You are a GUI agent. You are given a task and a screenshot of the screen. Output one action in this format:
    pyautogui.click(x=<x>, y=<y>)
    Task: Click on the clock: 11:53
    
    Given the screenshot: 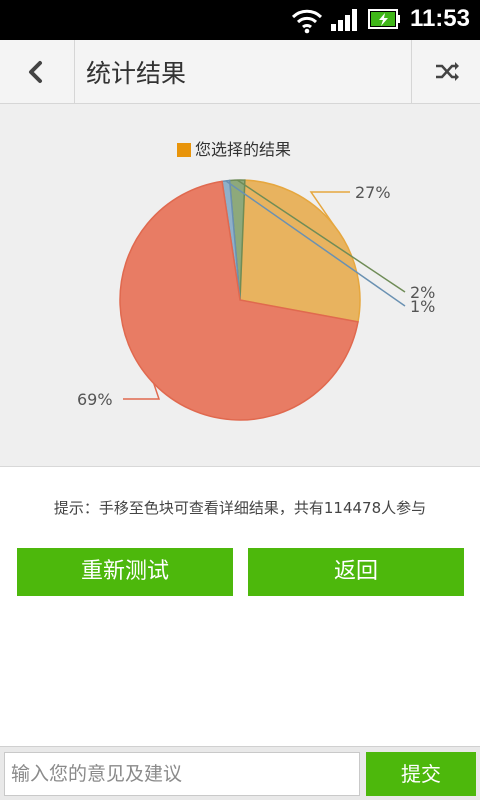 What is the action you would take?
    pyautogui.click(x=439, y=18)
    